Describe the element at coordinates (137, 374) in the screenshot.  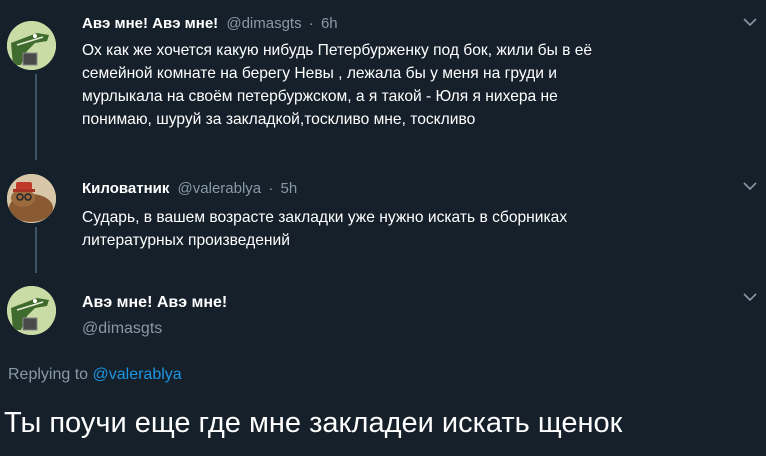
I see `mention-link: @valerablya` at that location.